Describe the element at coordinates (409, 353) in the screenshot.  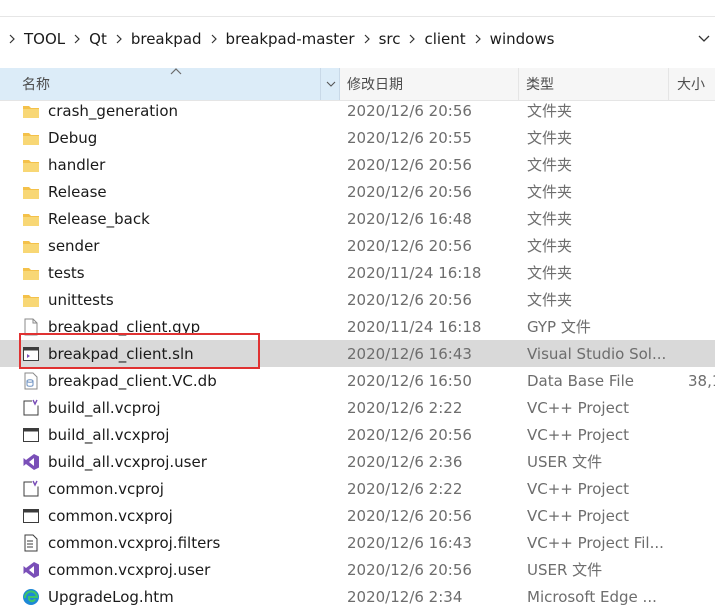
I see `file-date: 2020/12/6 16:43` at that location.